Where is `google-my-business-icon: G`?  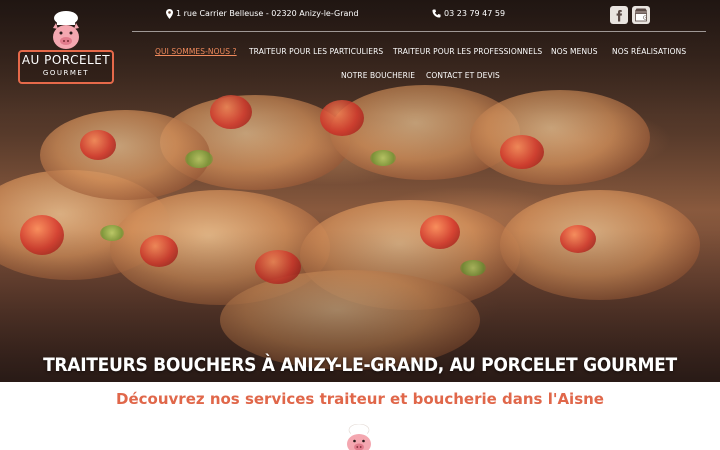 google-my-business-icon: G is located at coordinates (641, 15).